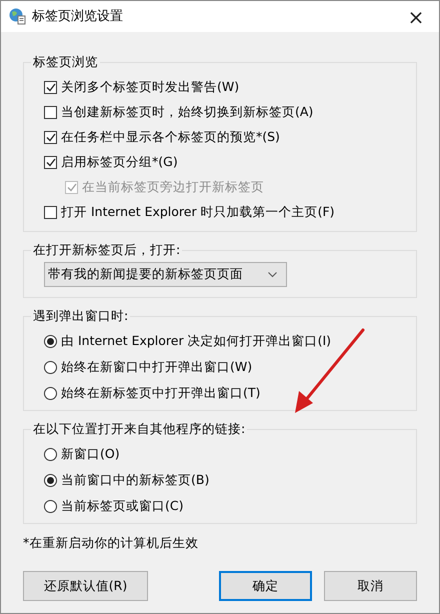 This screenshot has width=440, height=614. Describe the element at coordinates (139, 429) in the screenshot. I see `group-title: 在以下位置打开来自其他程序的链接:` at that location.